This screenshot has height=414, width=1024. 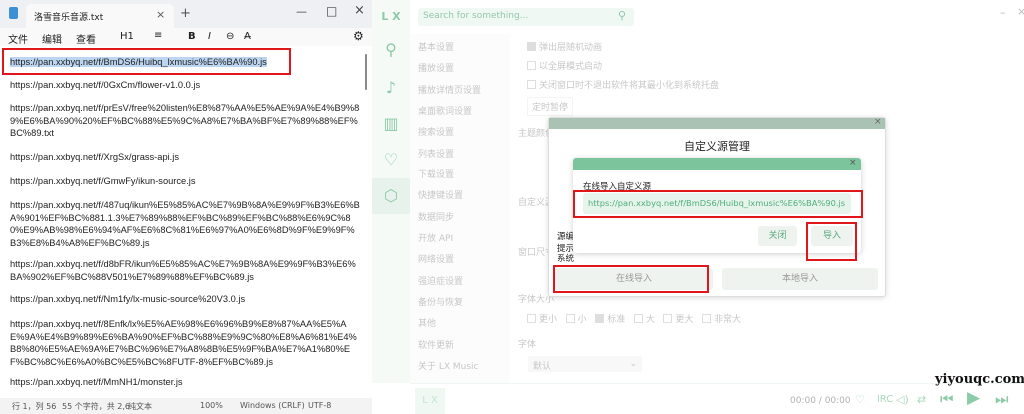 What do you see at coordinates (127, 36) in the screenshot?
I see `heading-dropdown: H1` at bounding box center [127, 36].